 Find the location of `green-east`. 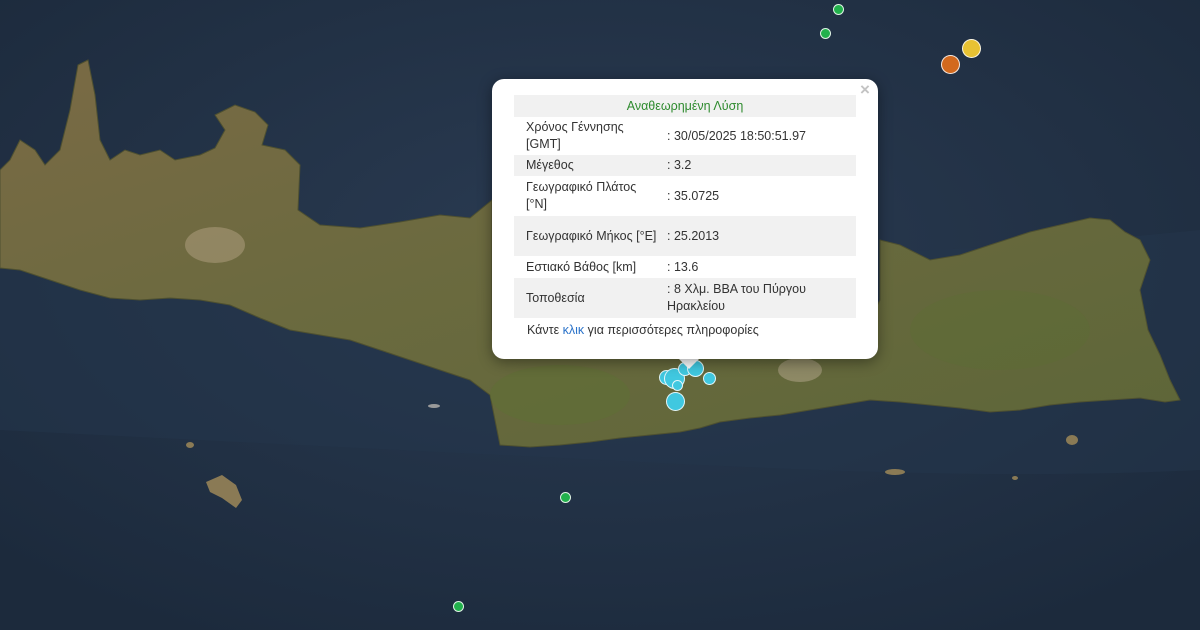

green-east is located at coordinates (1000, 330).